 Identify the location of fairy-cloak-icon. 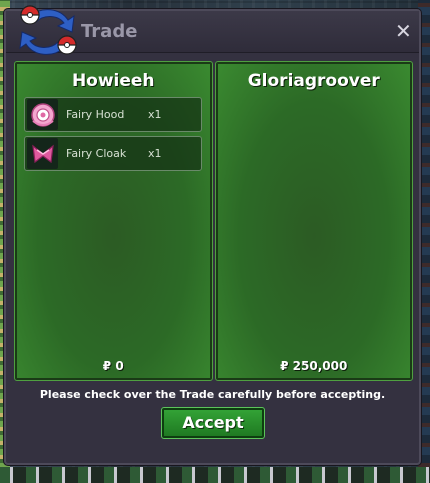
(42, 153).